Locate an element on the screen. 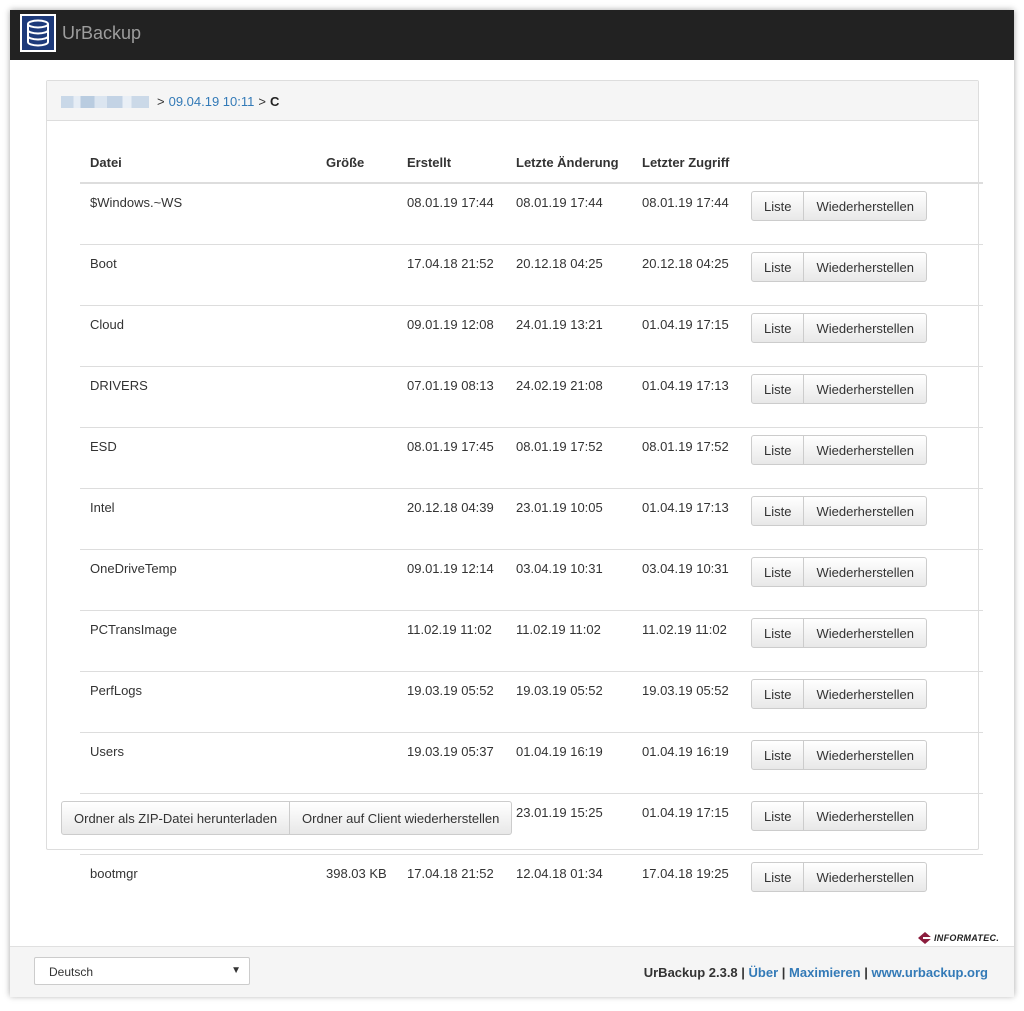  download-zip-button: Ordner als ZIP-Datei herunterladen is located at coordinates (176, 818).